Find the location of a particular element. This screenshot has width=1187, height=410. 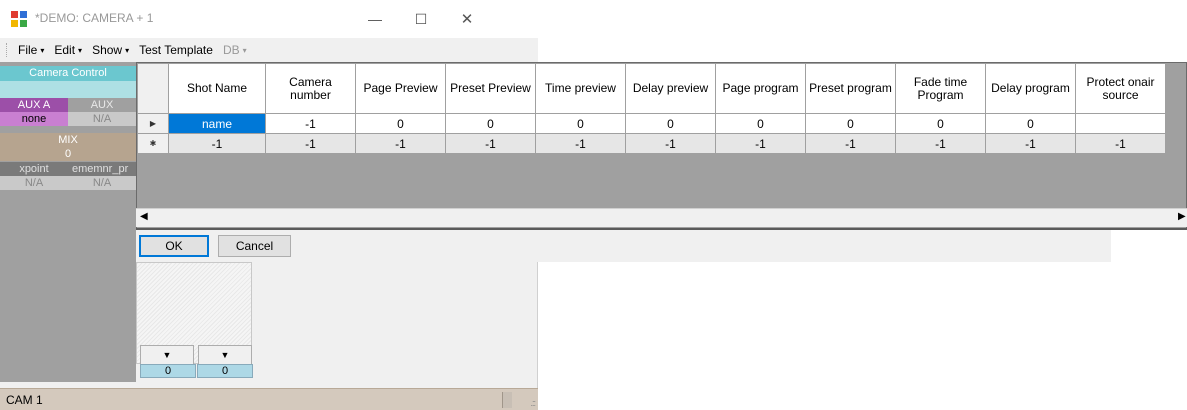

column-header: Camera number is located at coordinates (310, 88).